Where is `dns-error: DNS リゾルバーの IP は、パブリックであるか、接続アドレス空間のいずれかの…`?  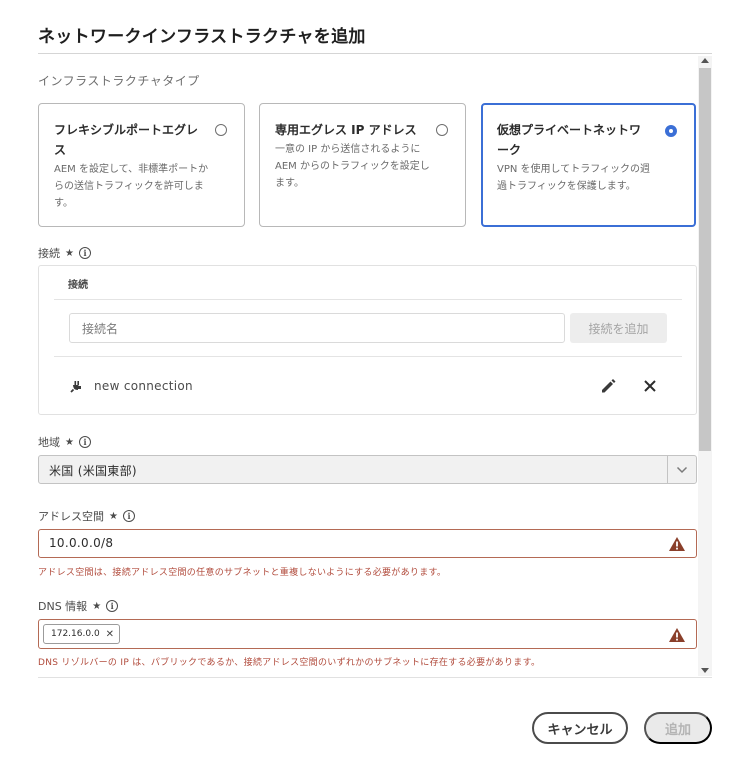 dns-error: DNS リゾルバーの IP は、パブリックであるか、接続アドレス空間のいずれかの… is located at coordinates (289, 663).